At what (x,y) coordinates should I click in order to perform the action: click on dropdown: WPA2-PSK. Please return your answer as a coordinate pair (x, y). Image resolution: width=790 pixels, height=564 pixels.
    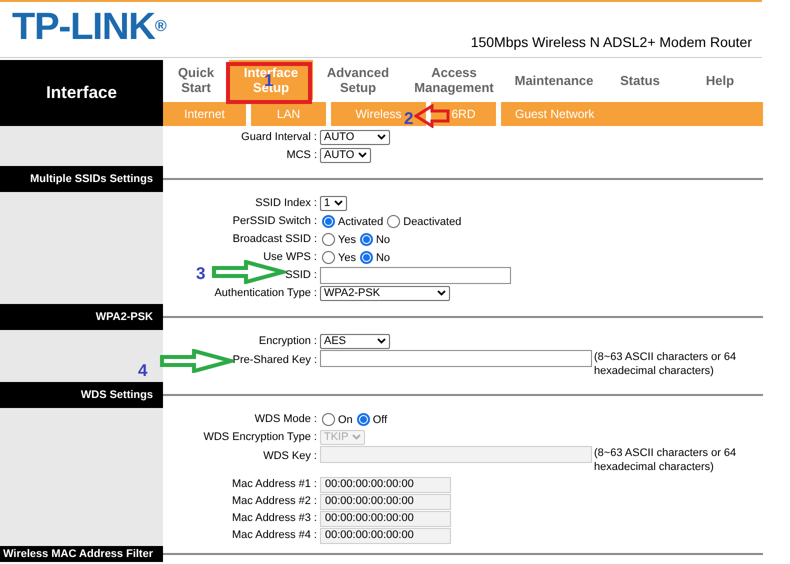
    Looking at the image, I should click on (385, 293).